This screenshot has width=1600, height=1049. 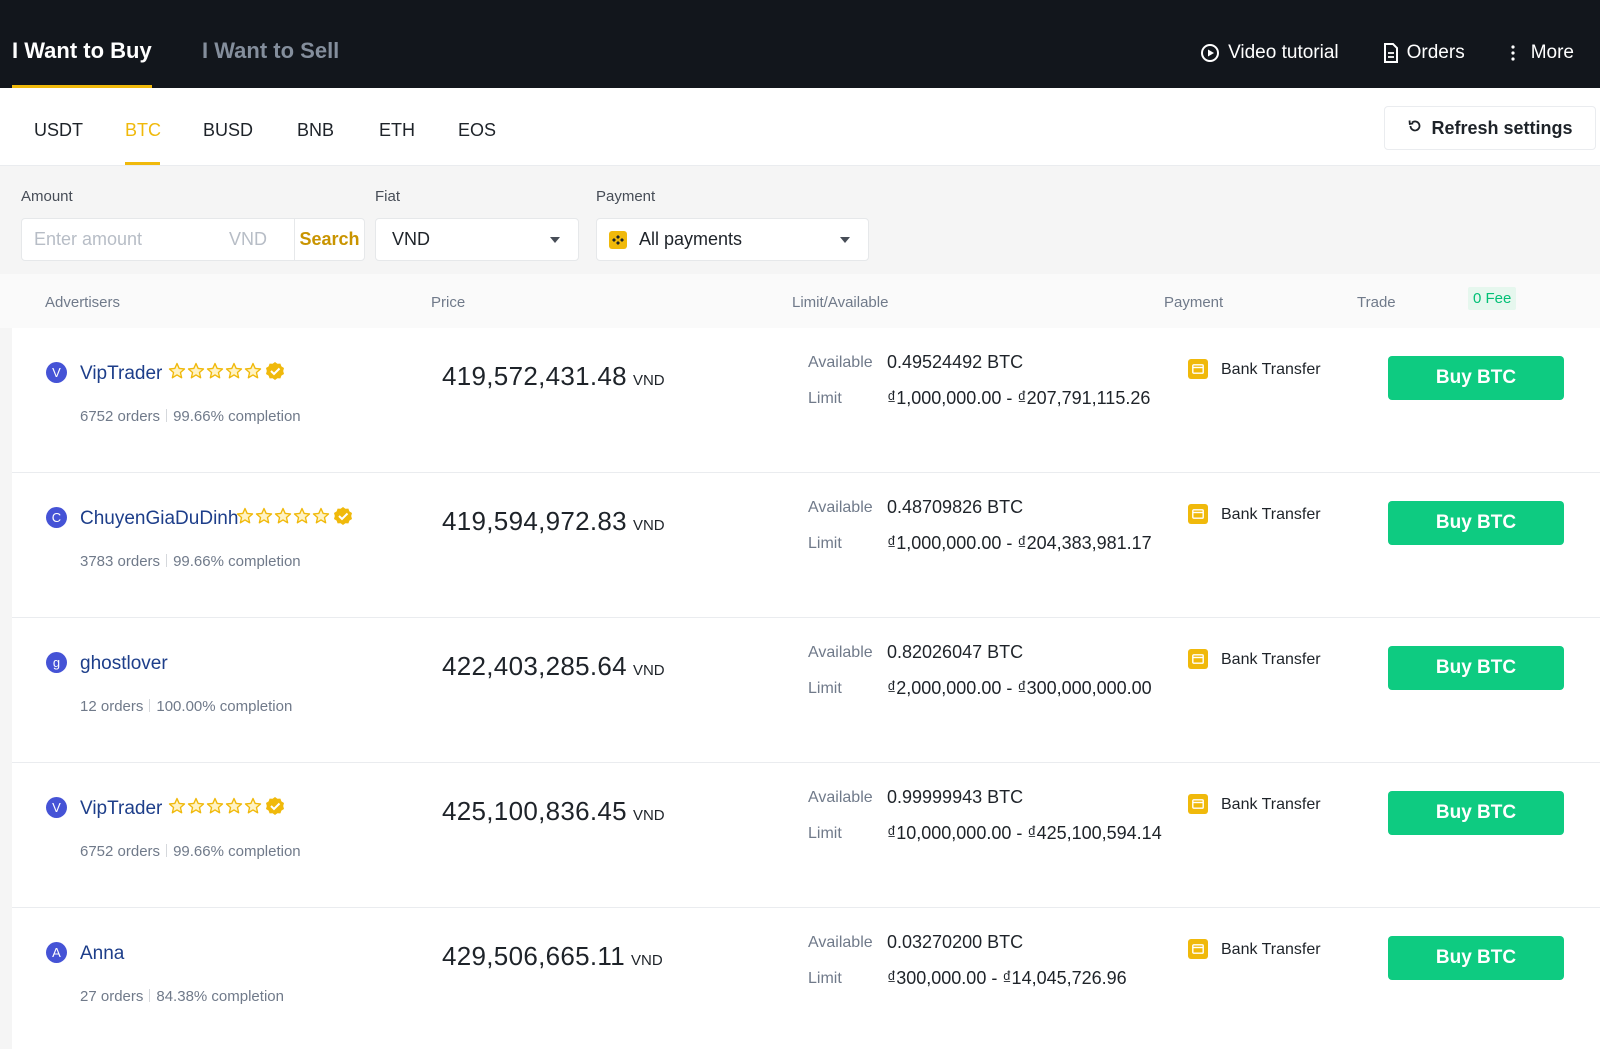 What do you see at coordinates (1019, 688) in the screenshot?
I see `limit-value: ₫2,000,000.00 - ₫300,000,000.00` at bounding box center [1019, 688].